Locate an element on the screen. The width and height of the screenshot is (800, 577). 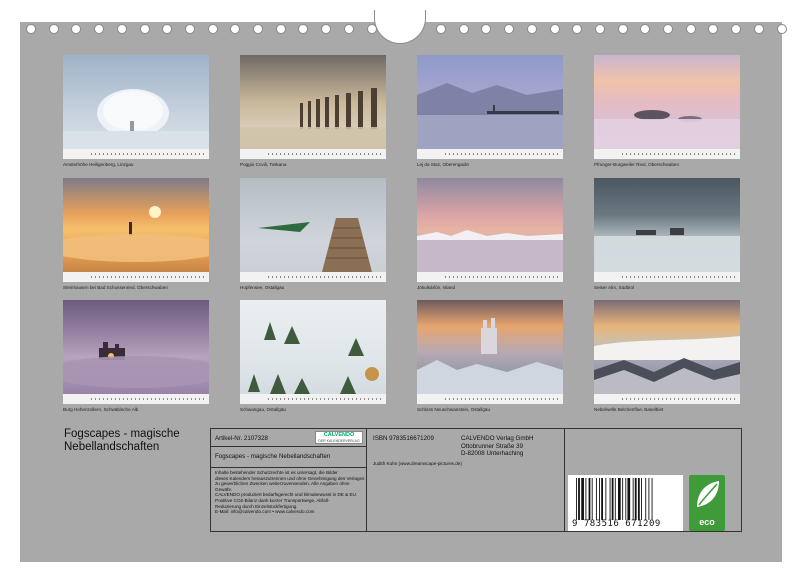
month-thumb-7: Jökulsárlón, Island is located at coordinates (490, 234).